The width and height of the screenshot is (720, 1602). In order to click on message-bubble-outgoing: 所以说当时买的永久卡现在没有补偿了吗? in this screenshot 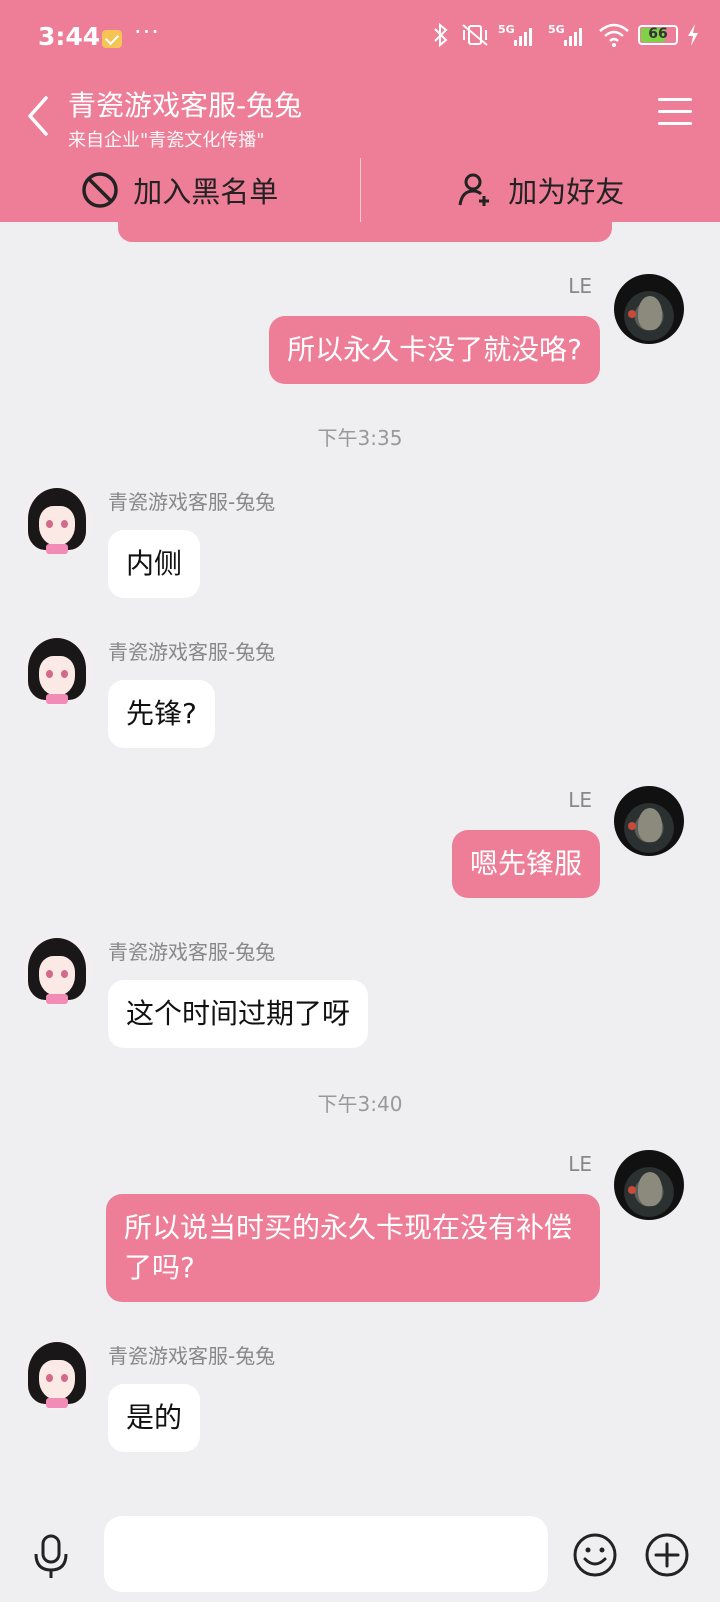, I will do `click(353, 1248)`.